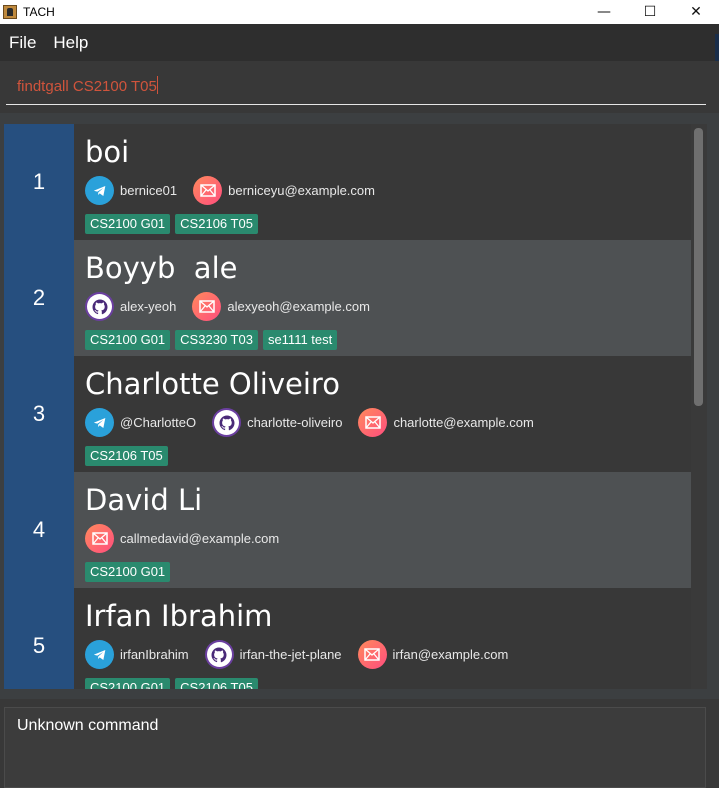 This screenshot has height=788, width=719. Describe the element at coordinates (148, 306) in the screenshot. I see `github-handle: alex-yeoh` at that location.